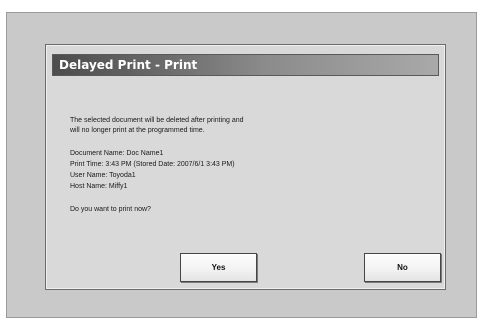  Describe the element at coordinates (99, 186) in the screenshot. I see `host-name: Host Name: Miffy1` at that location.